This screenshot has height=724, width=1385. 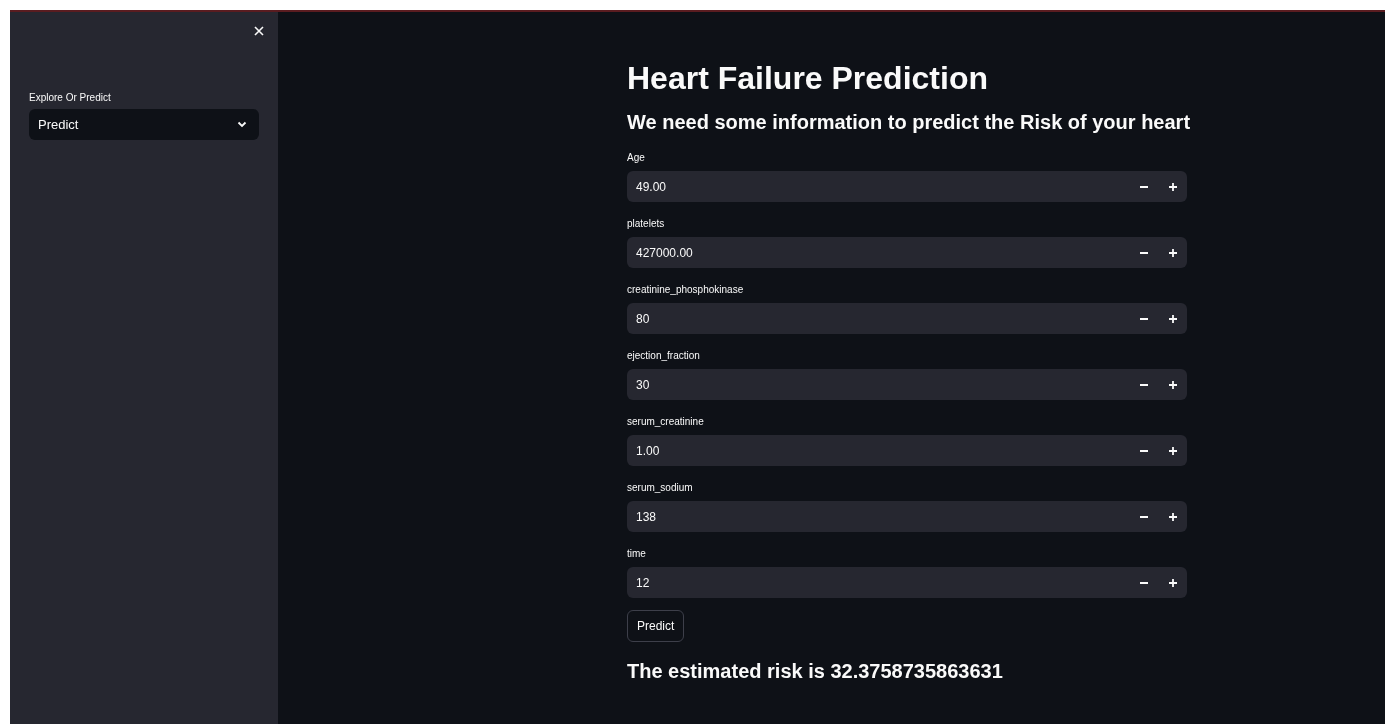 I want to click on result-text: The estimated risk is 32.3758735863631, so click(x=815, y=671).